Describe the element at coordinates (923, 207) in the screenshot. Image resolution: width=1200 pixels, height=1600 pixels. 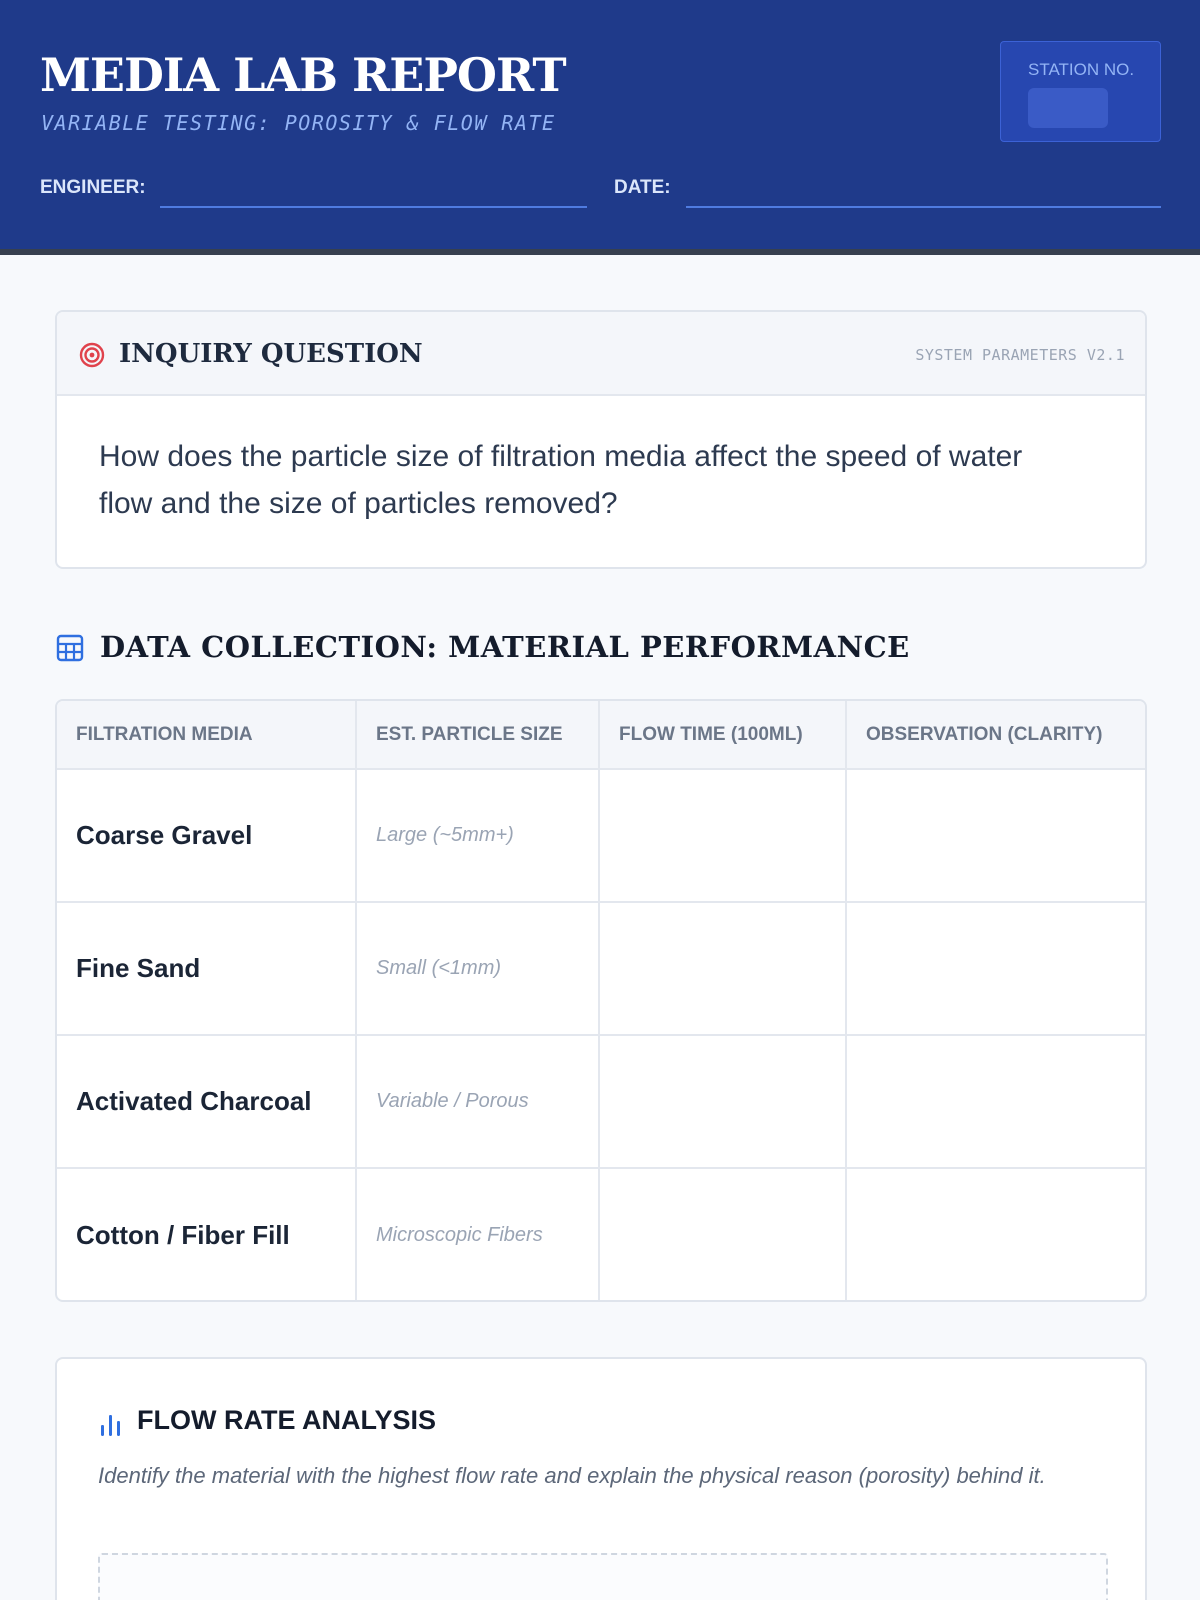
I see `date-input` at that location.